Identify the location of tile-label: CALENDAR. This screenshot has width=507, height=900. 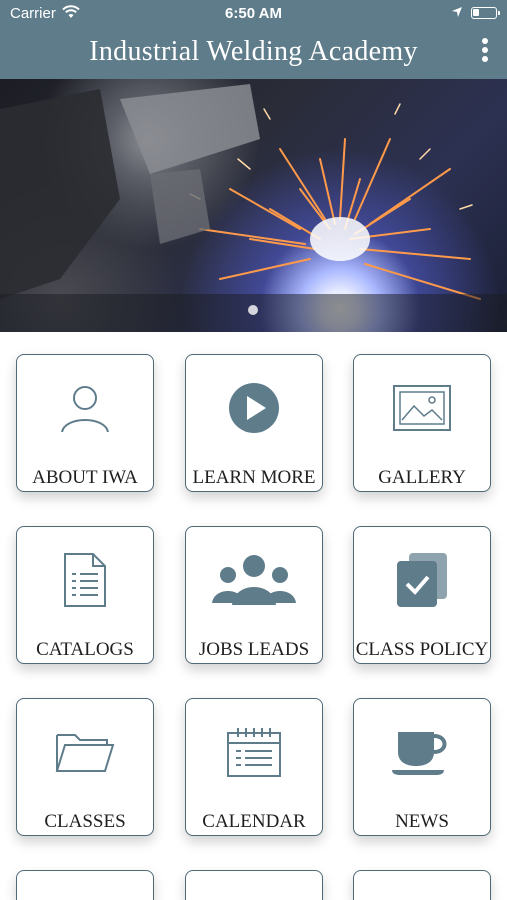
(254, 821).